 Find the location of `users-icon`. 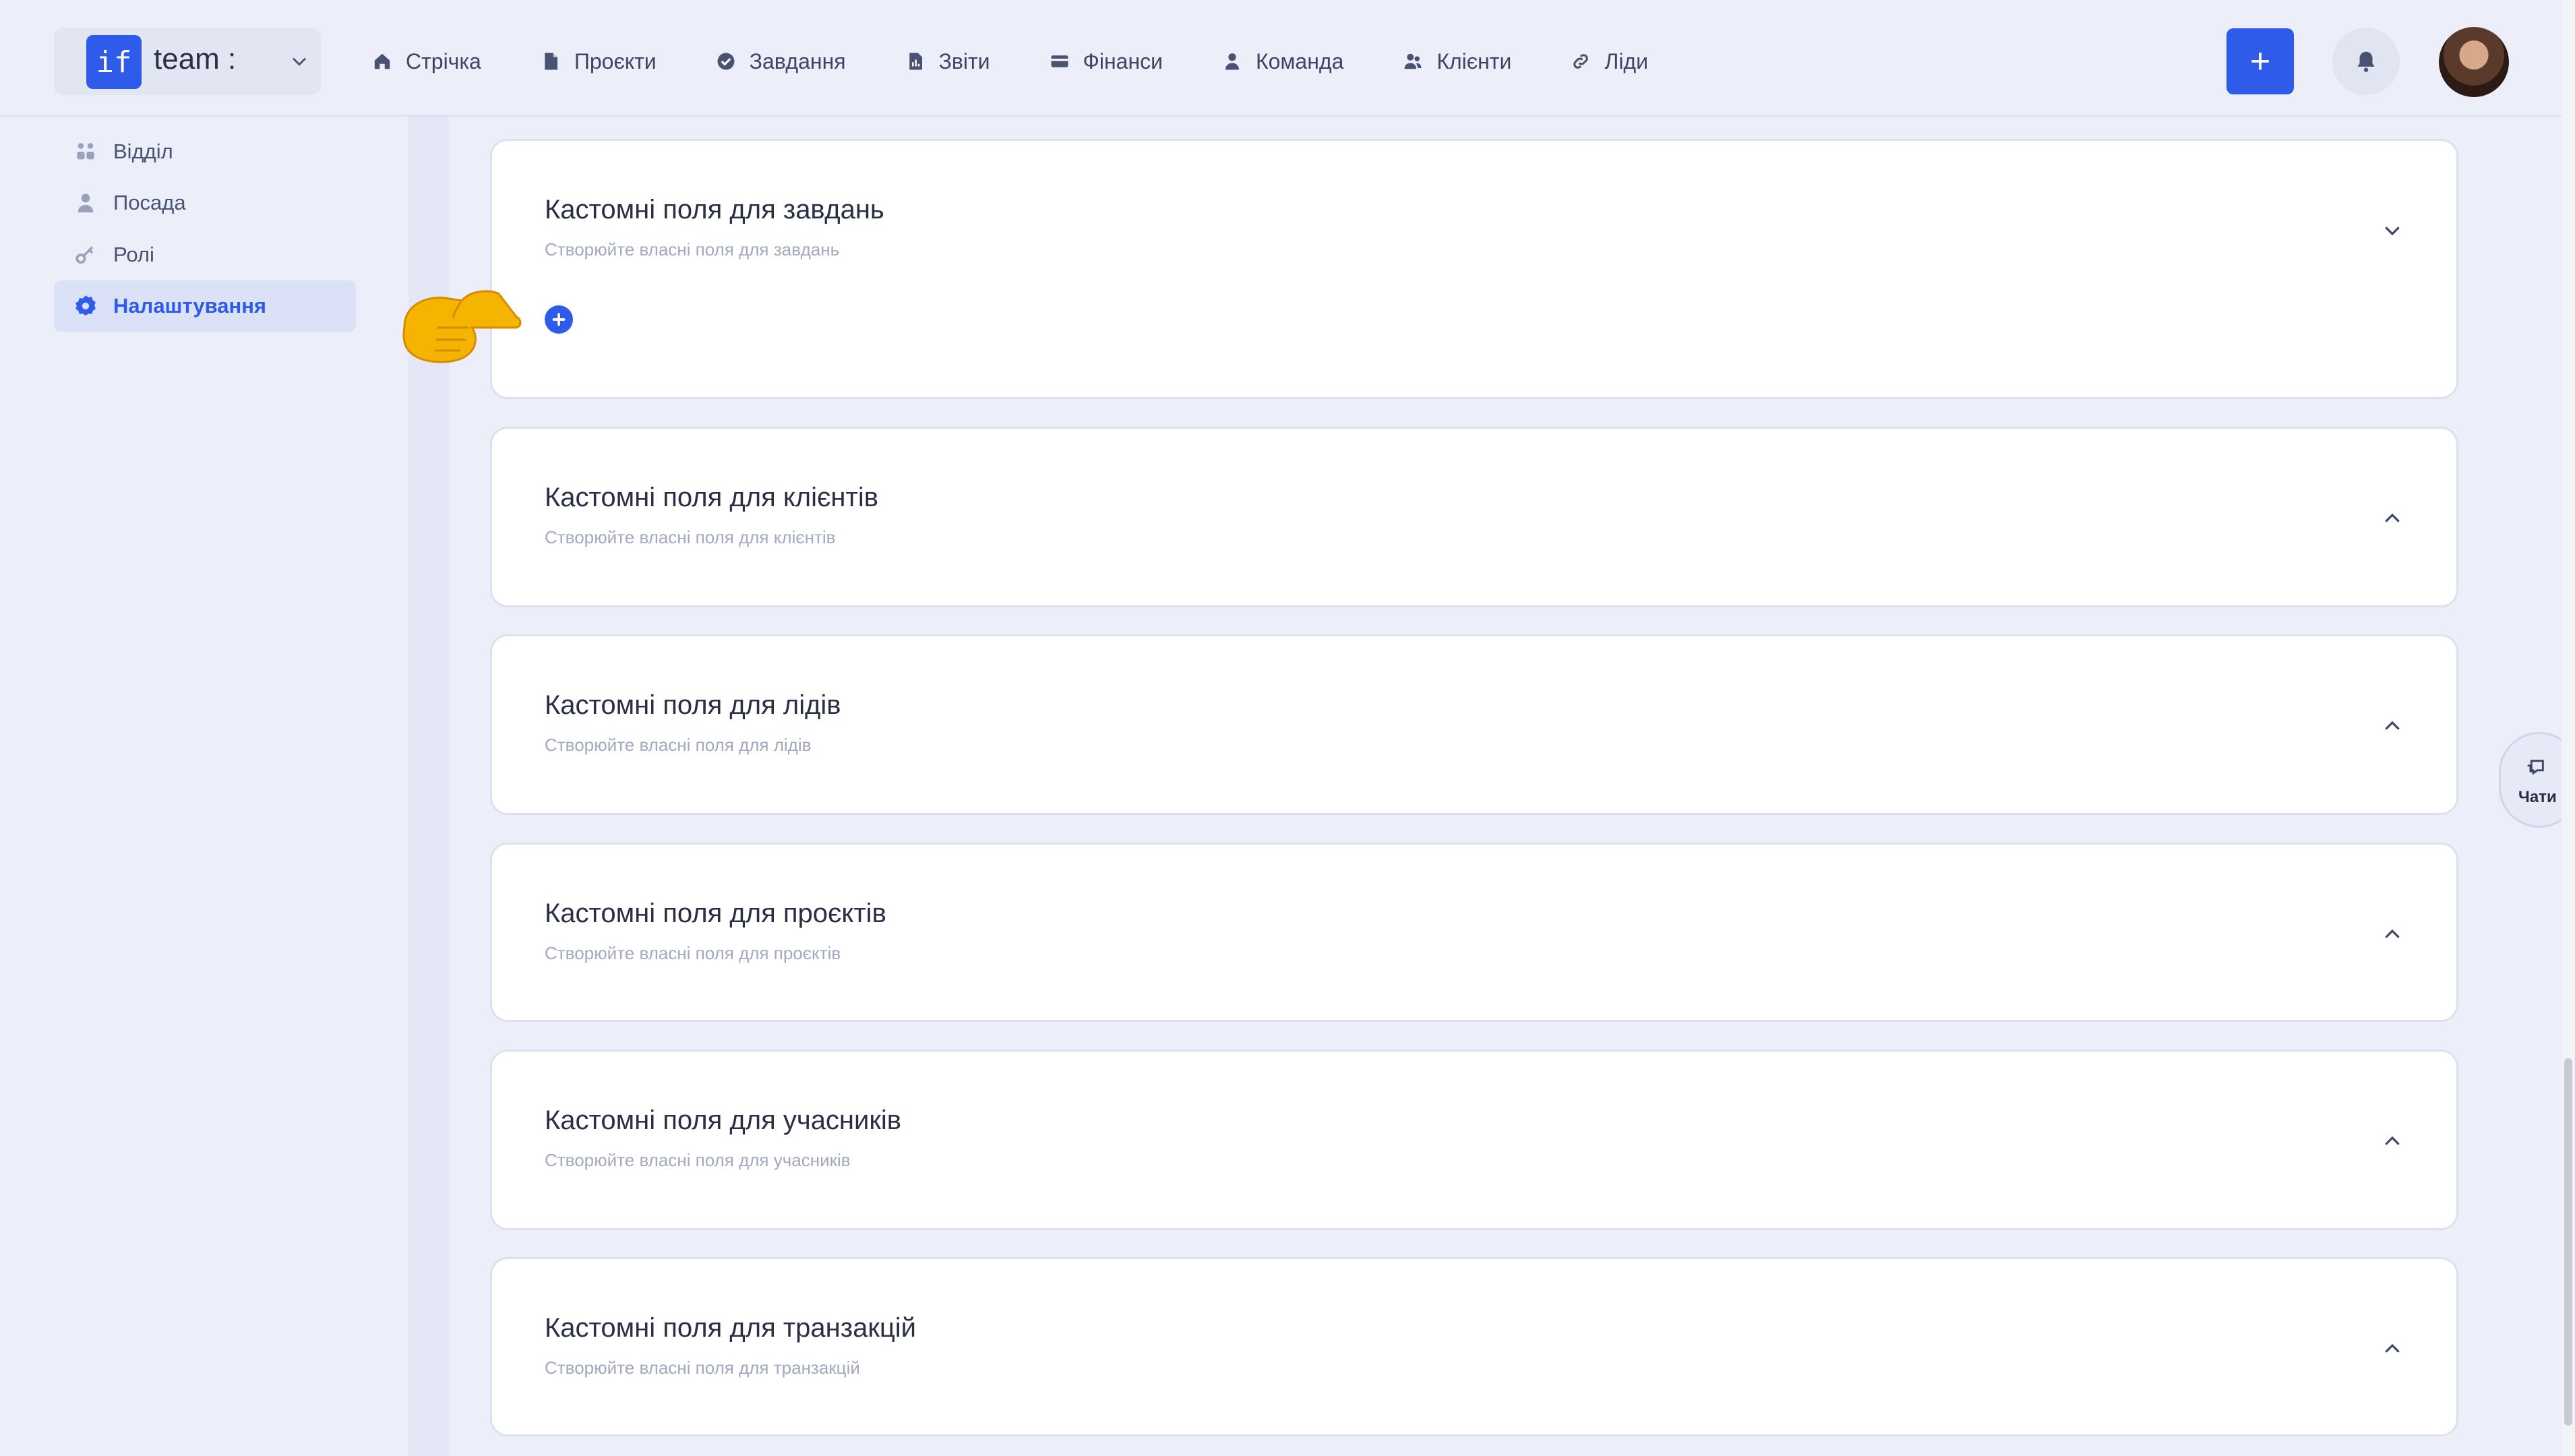

users-icon is located at coordinates (1413, 61).